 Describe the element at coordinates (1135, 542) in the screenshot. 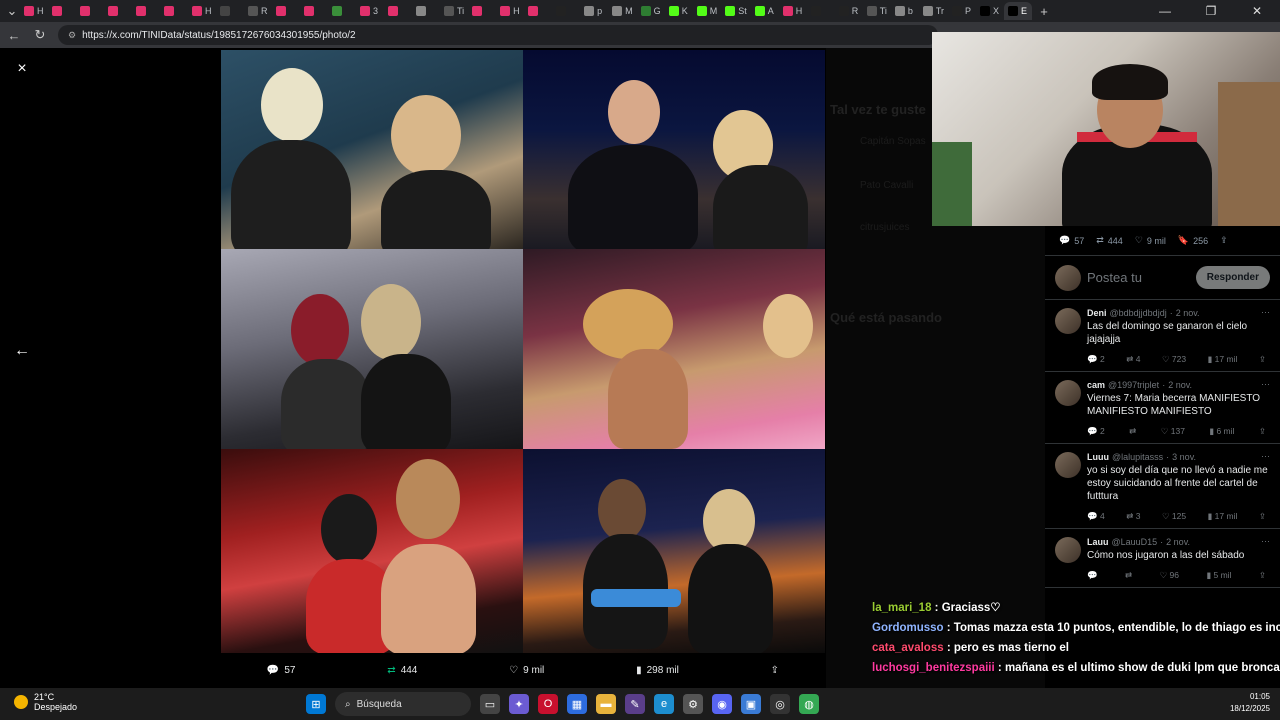

I see `comment-handle: @LauuD15` at that location.